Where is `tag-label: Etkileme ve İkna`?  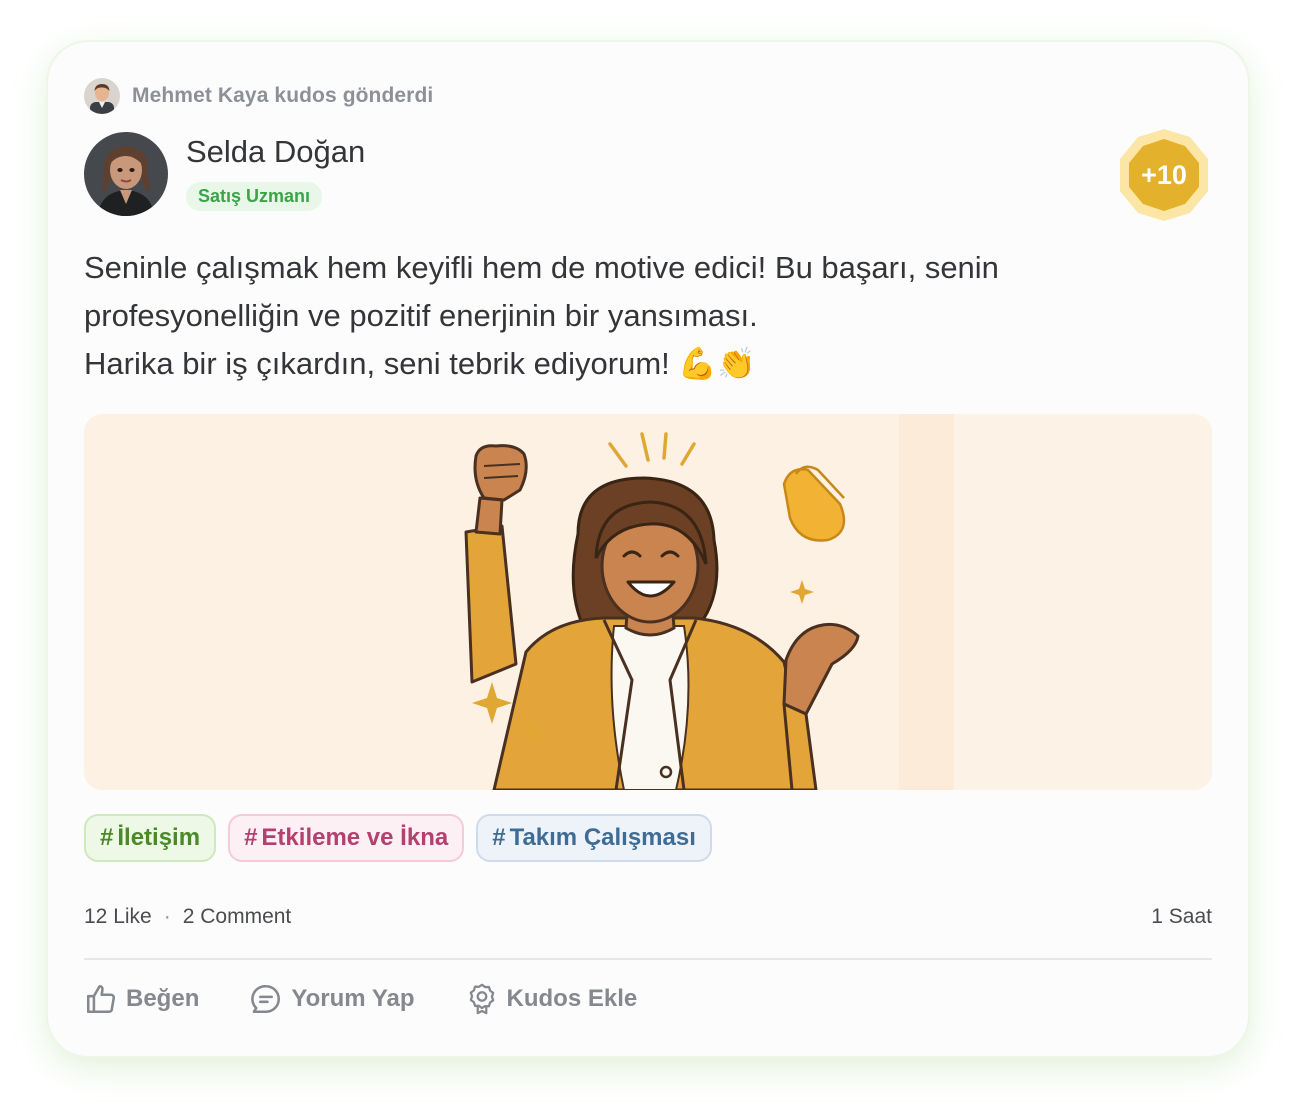
tag-label: Etkileme ve İkna is located at coordinates (355, 837).